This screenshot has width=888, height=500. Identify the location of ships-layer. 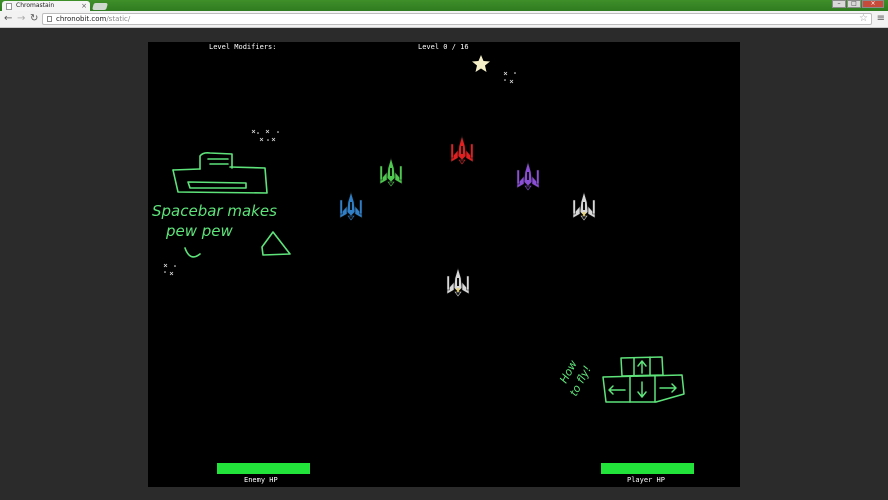
(467, 215).